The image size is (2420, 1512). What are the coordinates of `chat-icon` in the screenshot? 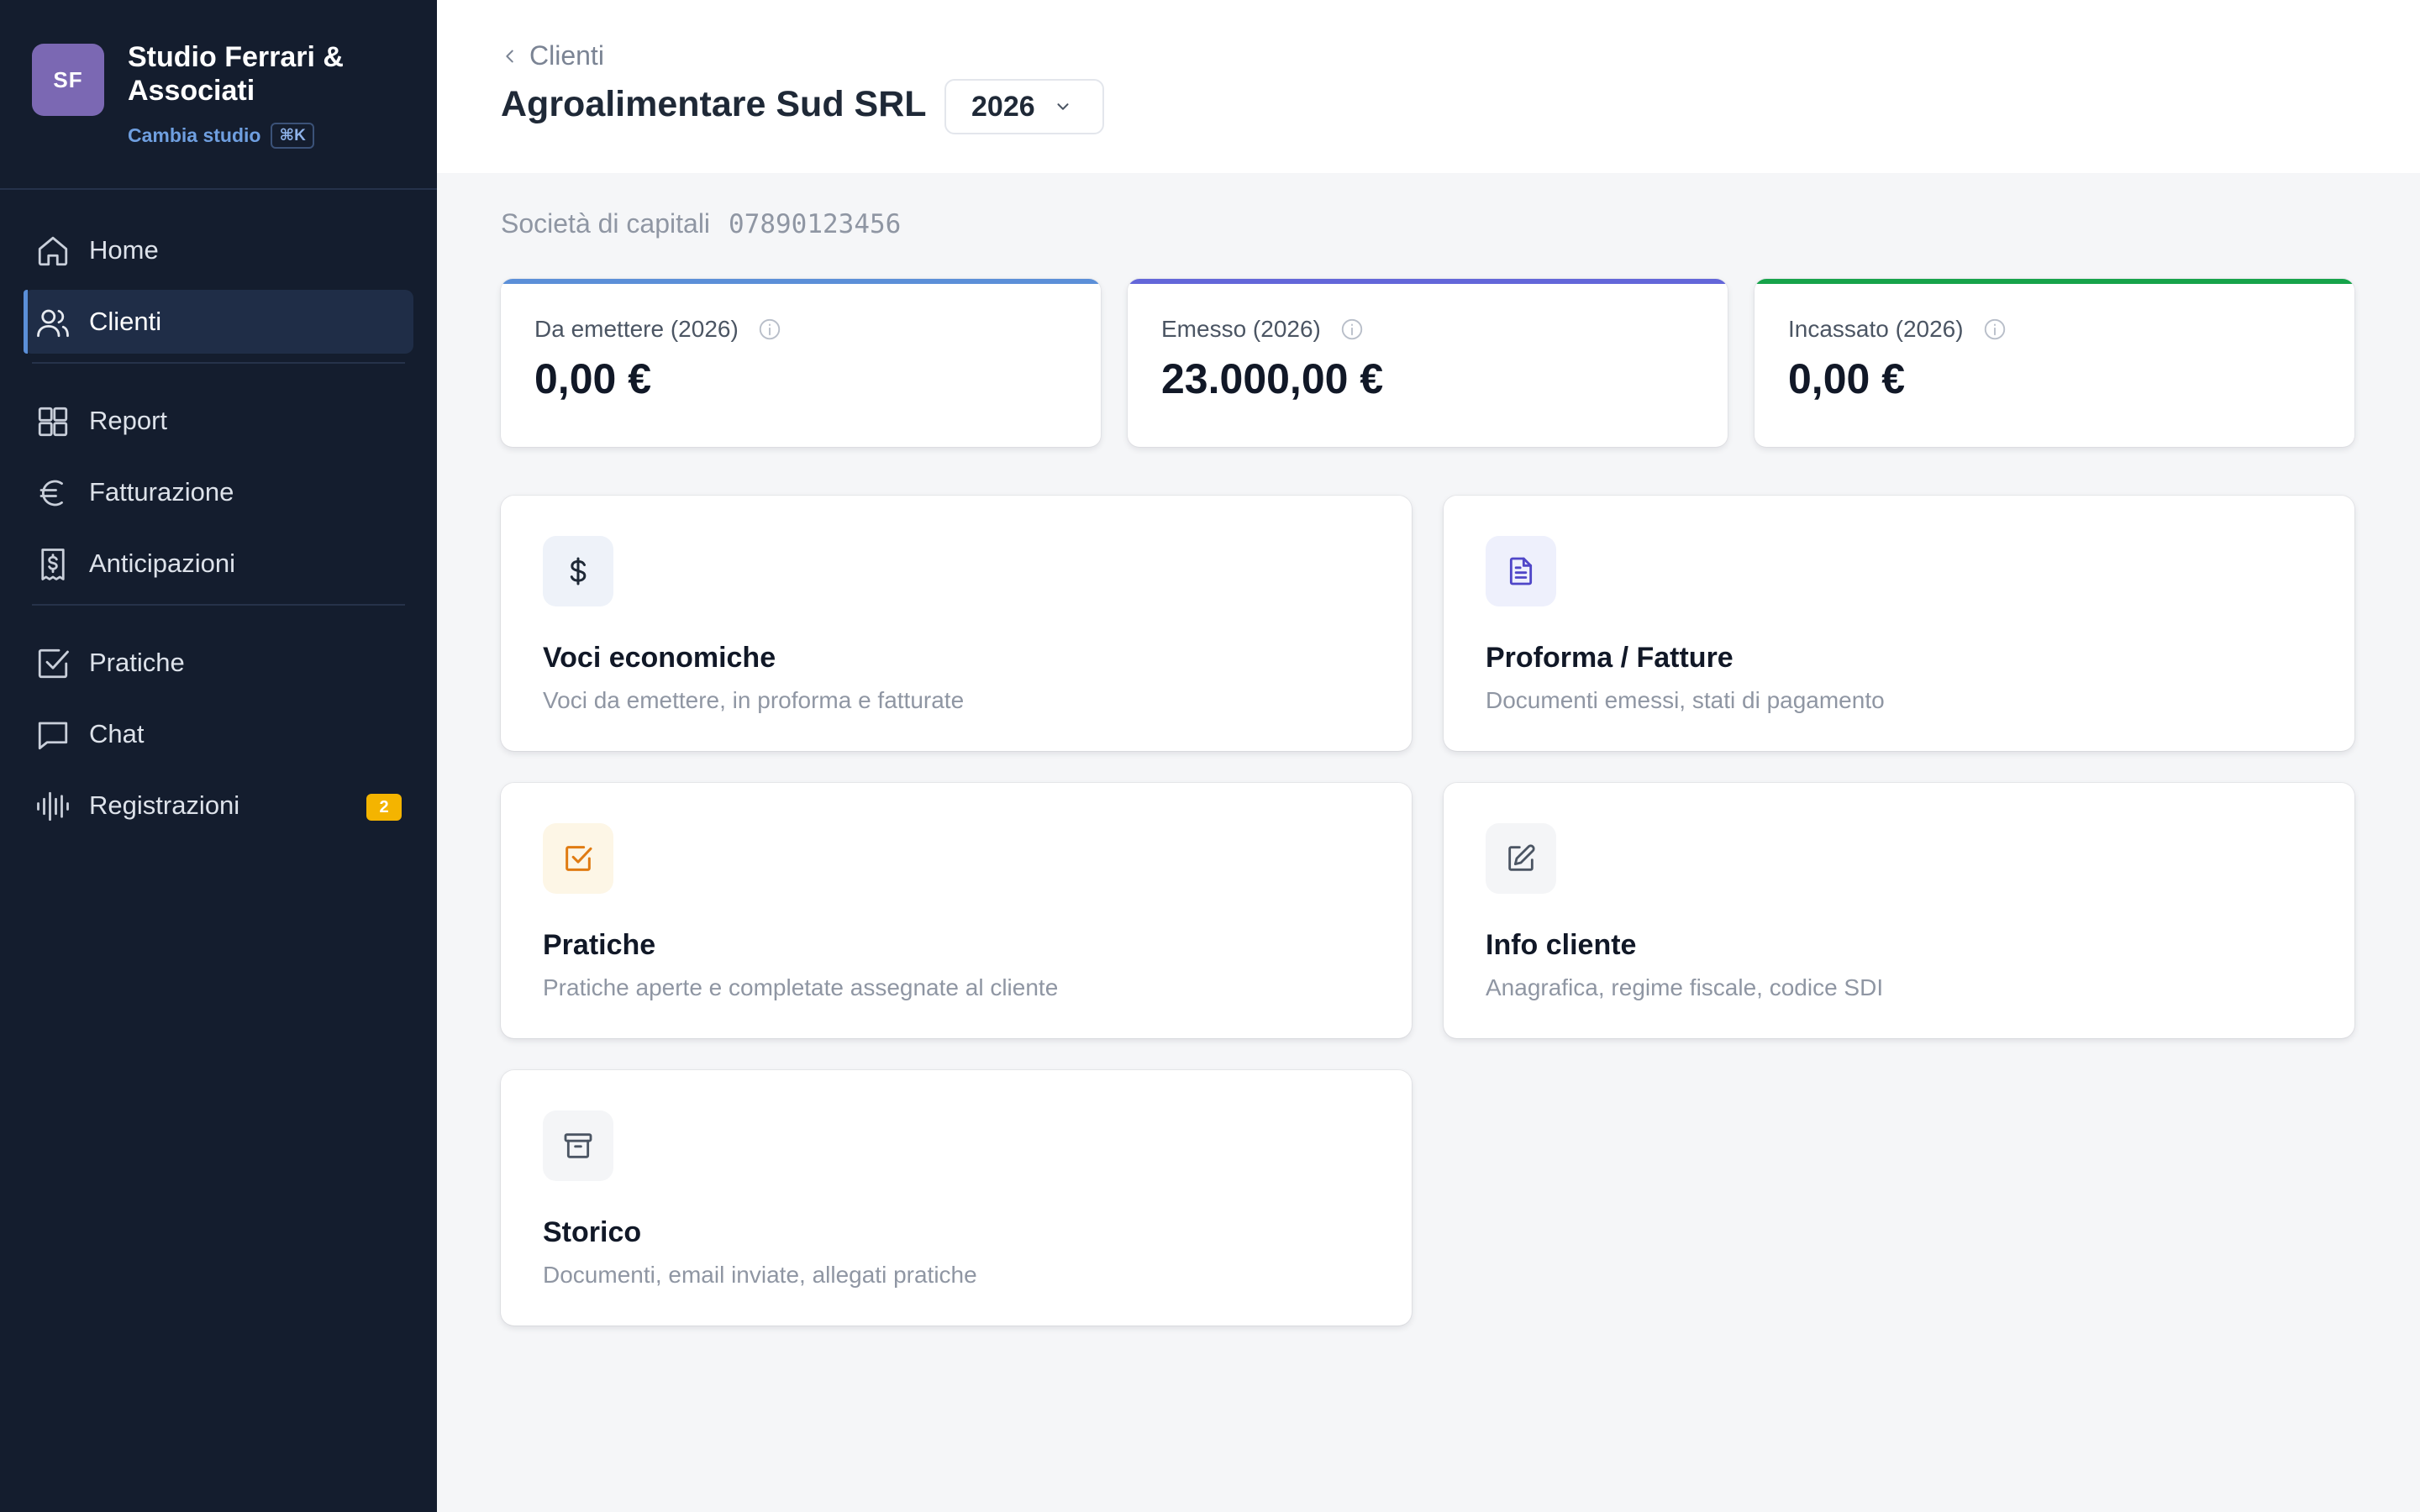 It's located at (53, 736).